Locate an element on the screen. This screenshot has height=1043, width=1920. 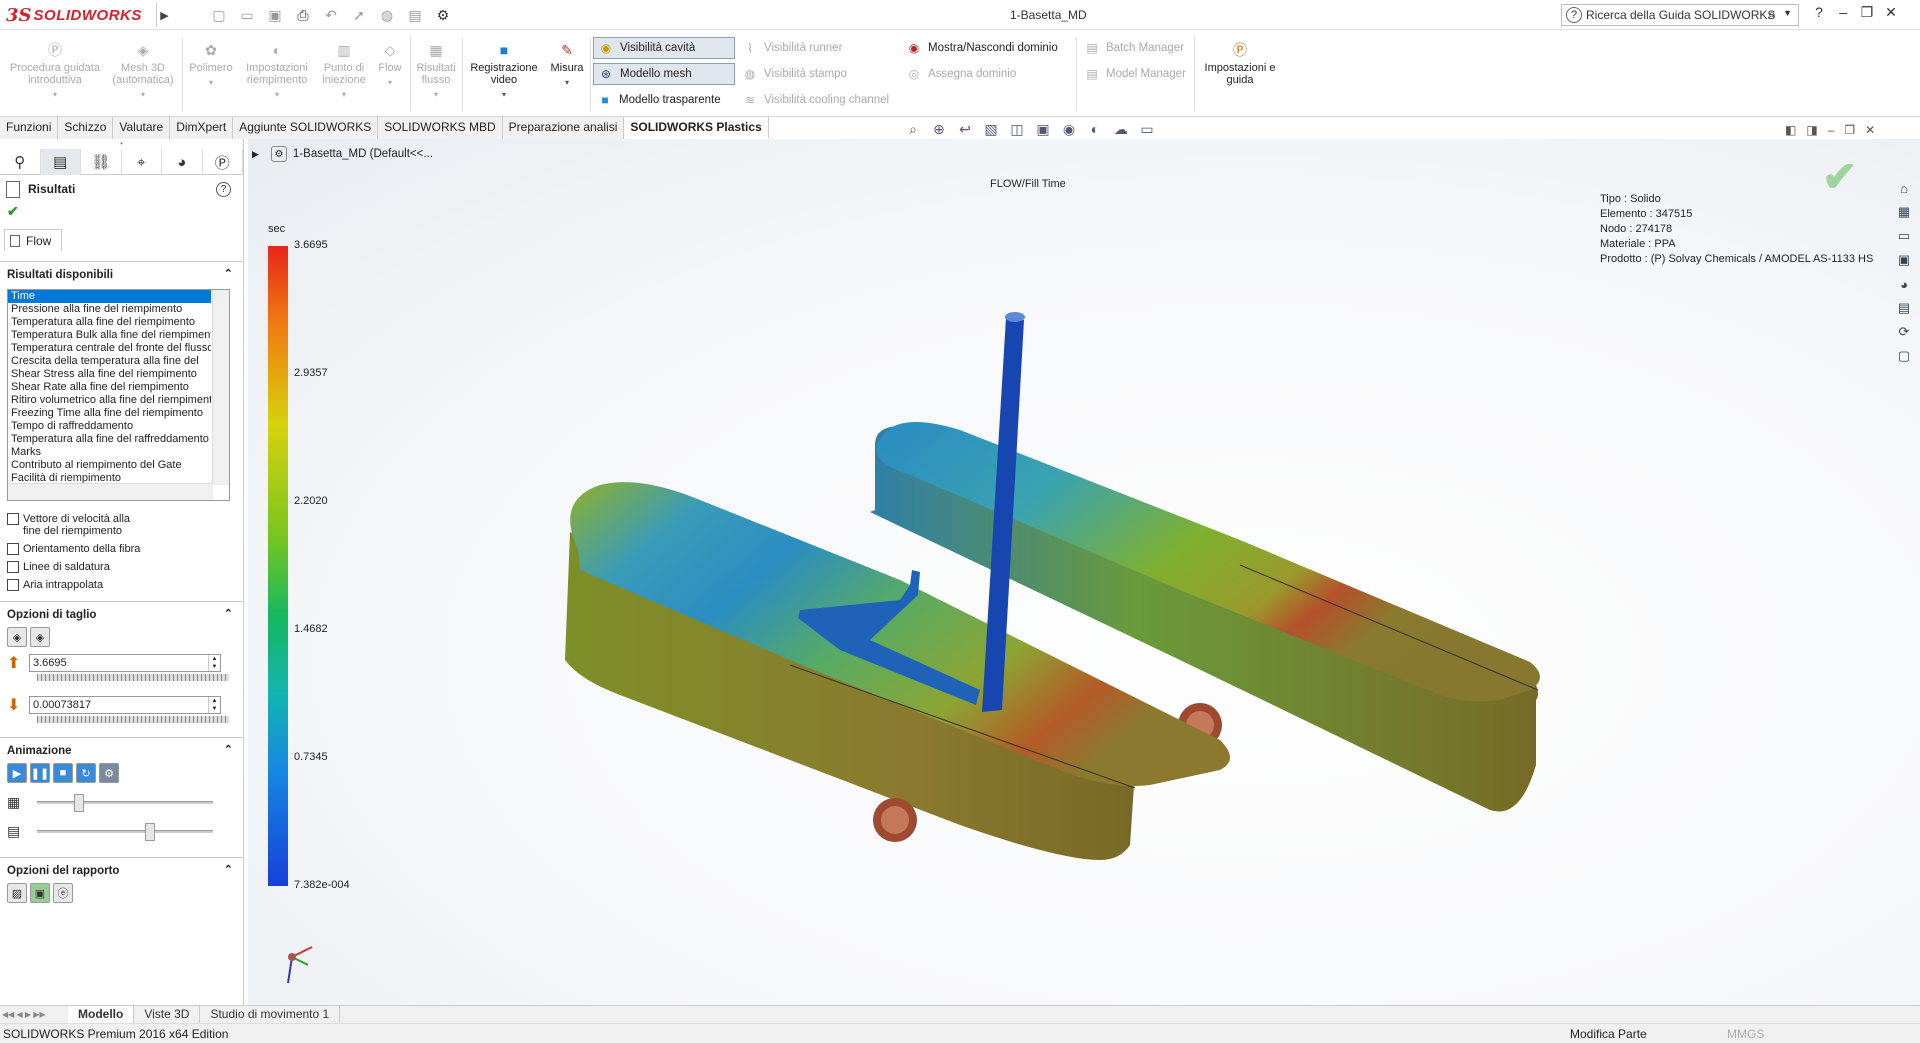
opzioni-rapporto-header: Opzioni del rapporto ⌃ is located at coordinates (121, 870).